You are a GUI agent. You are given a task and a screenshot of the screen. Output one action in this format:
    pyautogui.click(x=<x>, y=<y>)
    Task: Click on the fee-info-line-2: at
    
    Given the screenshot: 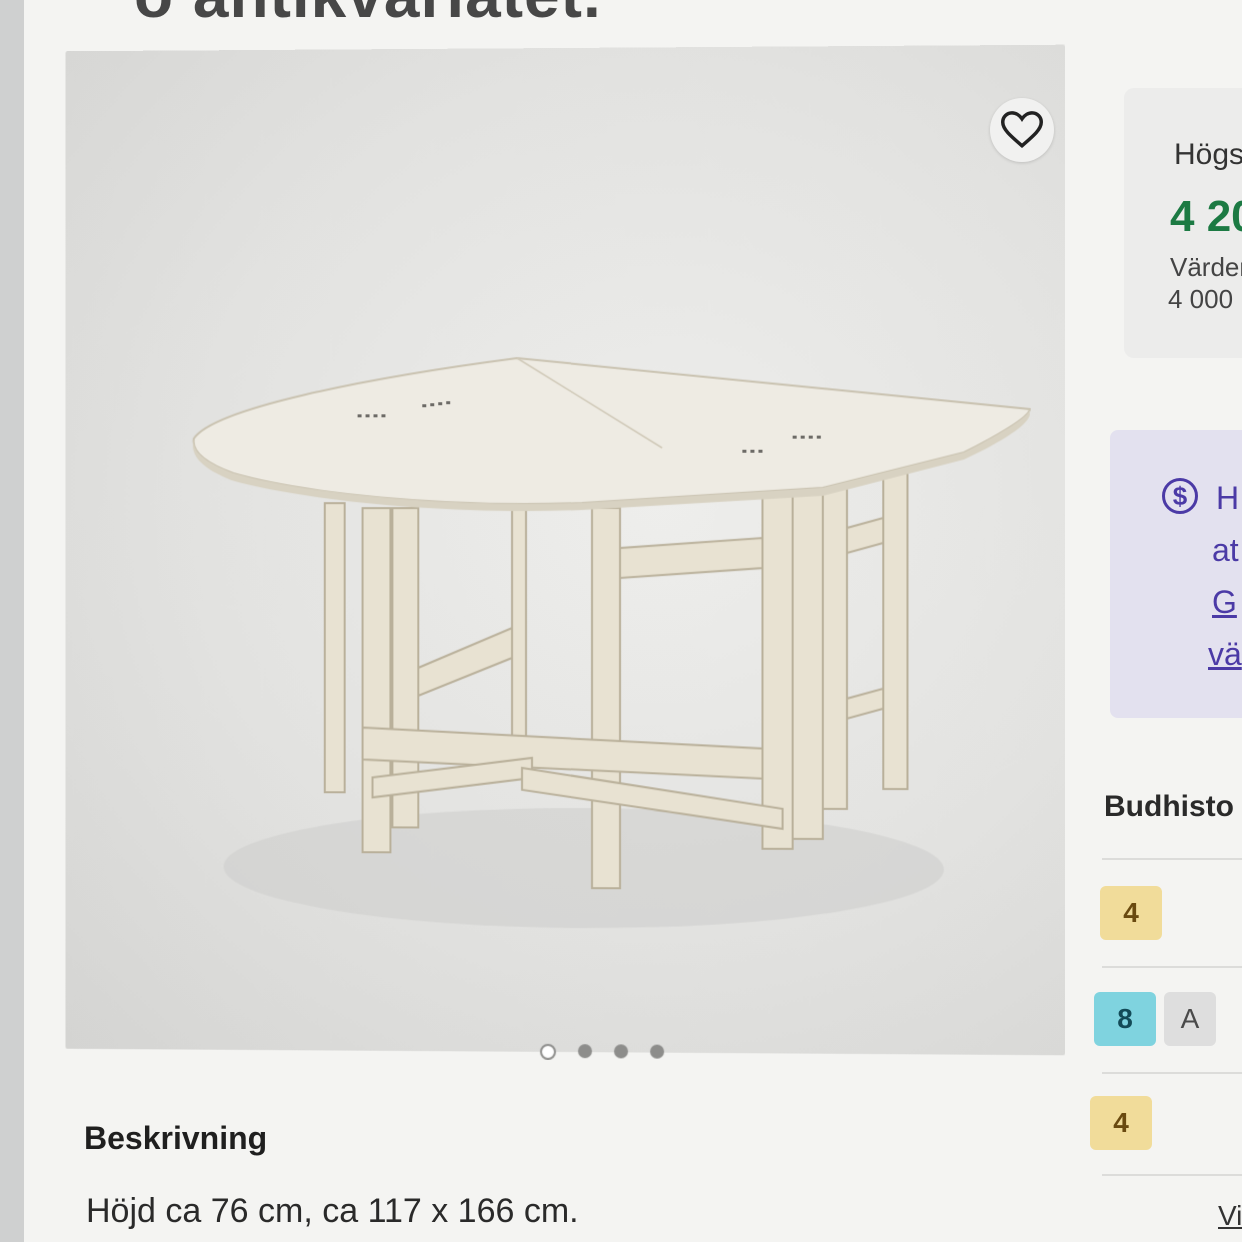 What is the action you would take?
    pyautogui.click(x=1225, y=550)
    